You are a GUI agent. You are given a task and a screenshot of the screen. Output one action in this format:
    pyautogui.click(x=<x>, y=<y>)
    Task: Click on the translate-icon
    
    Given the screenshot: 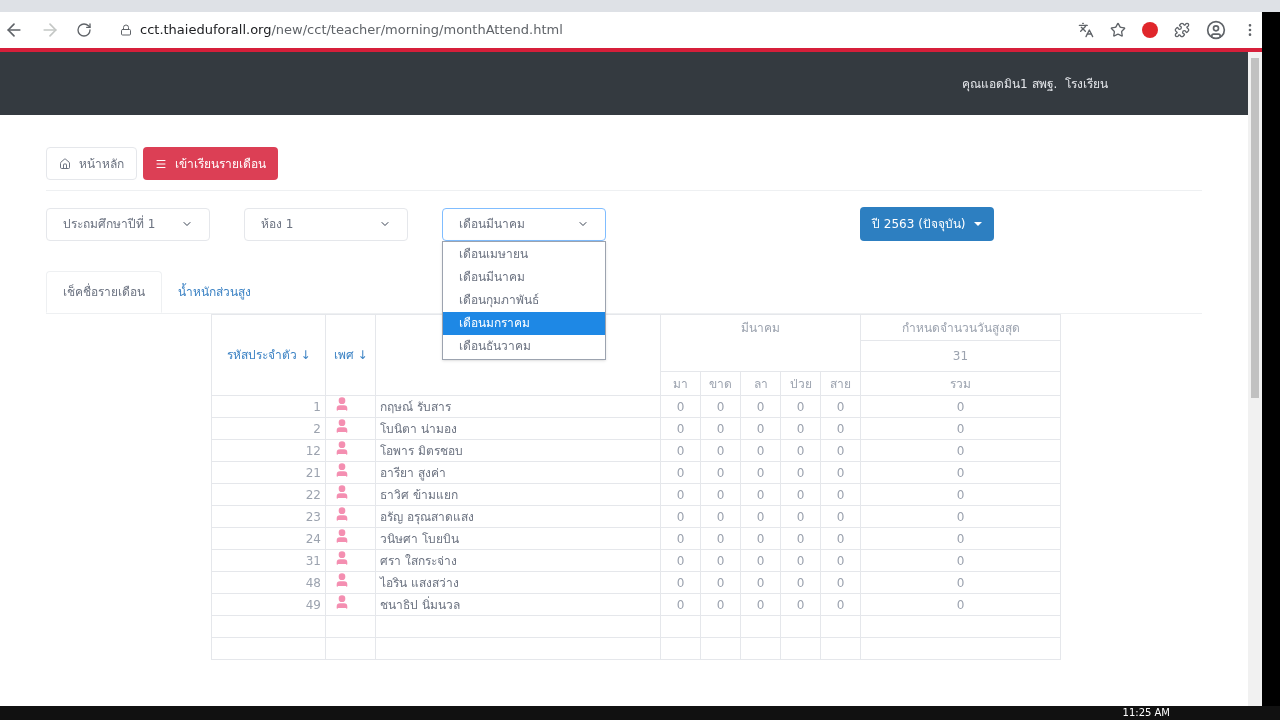 What is the action you would take?
    pyautogui.click(x=1086, y=30)
    